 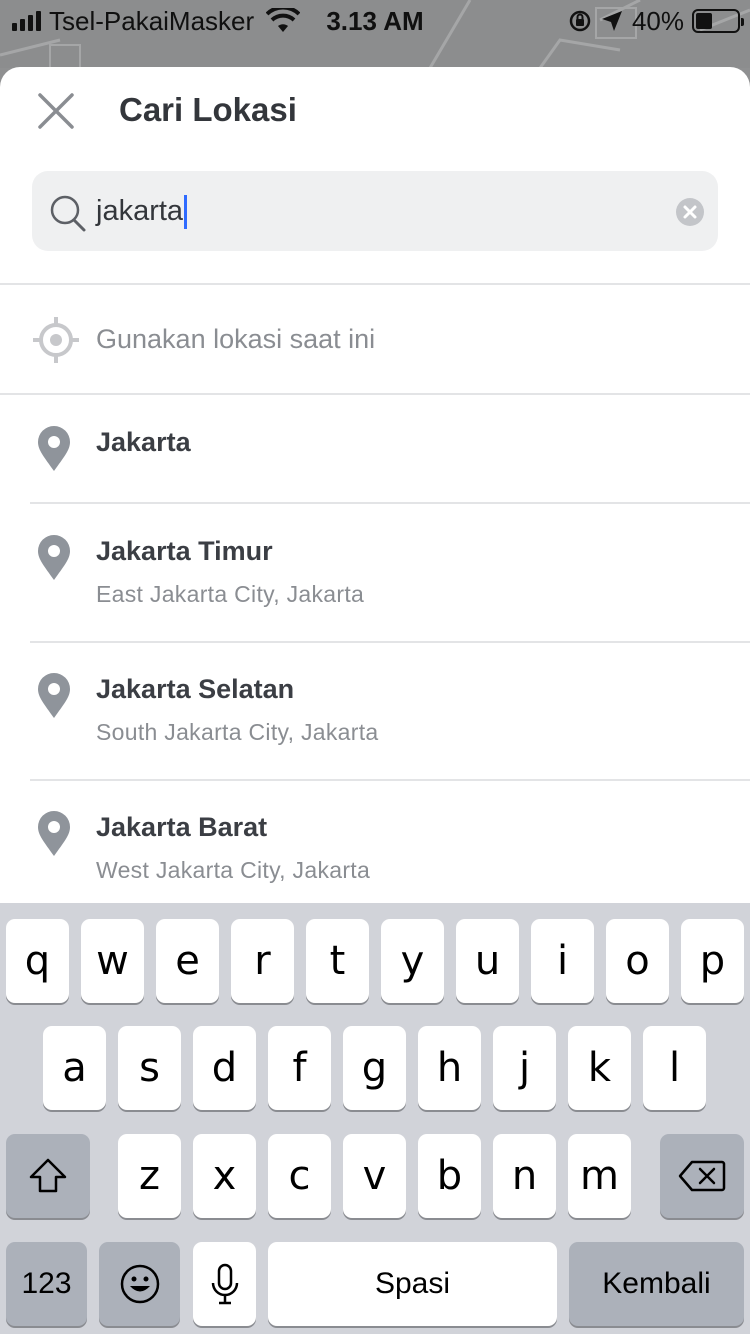 What do you see at coordinates (718, 21) in the screenshot?
I see `battery-icon` at bounding box center [718, 21].